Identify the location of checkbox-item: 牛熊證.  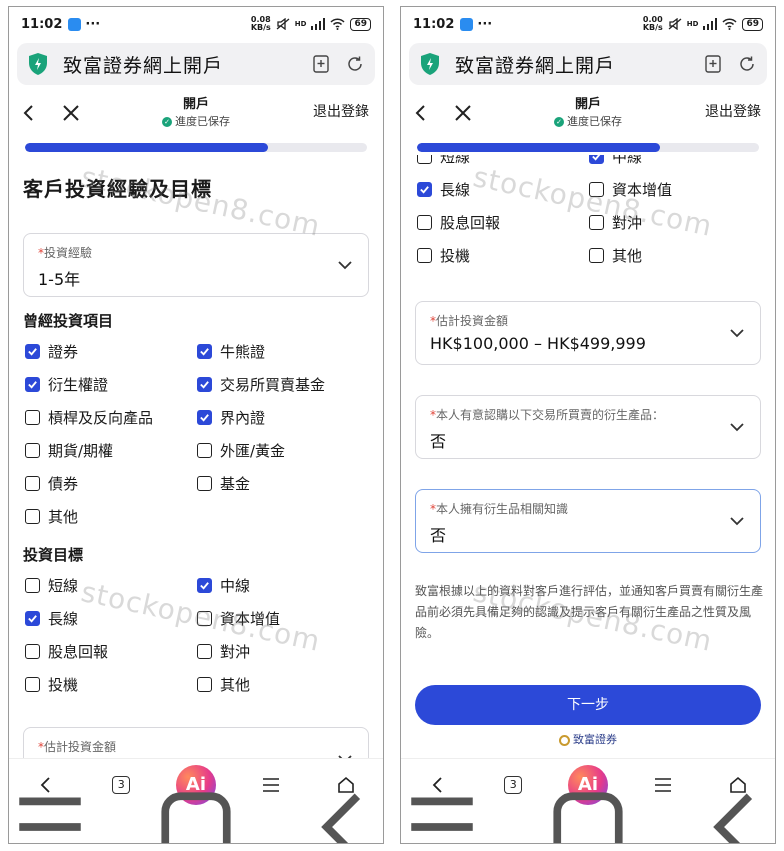
(231, 351).